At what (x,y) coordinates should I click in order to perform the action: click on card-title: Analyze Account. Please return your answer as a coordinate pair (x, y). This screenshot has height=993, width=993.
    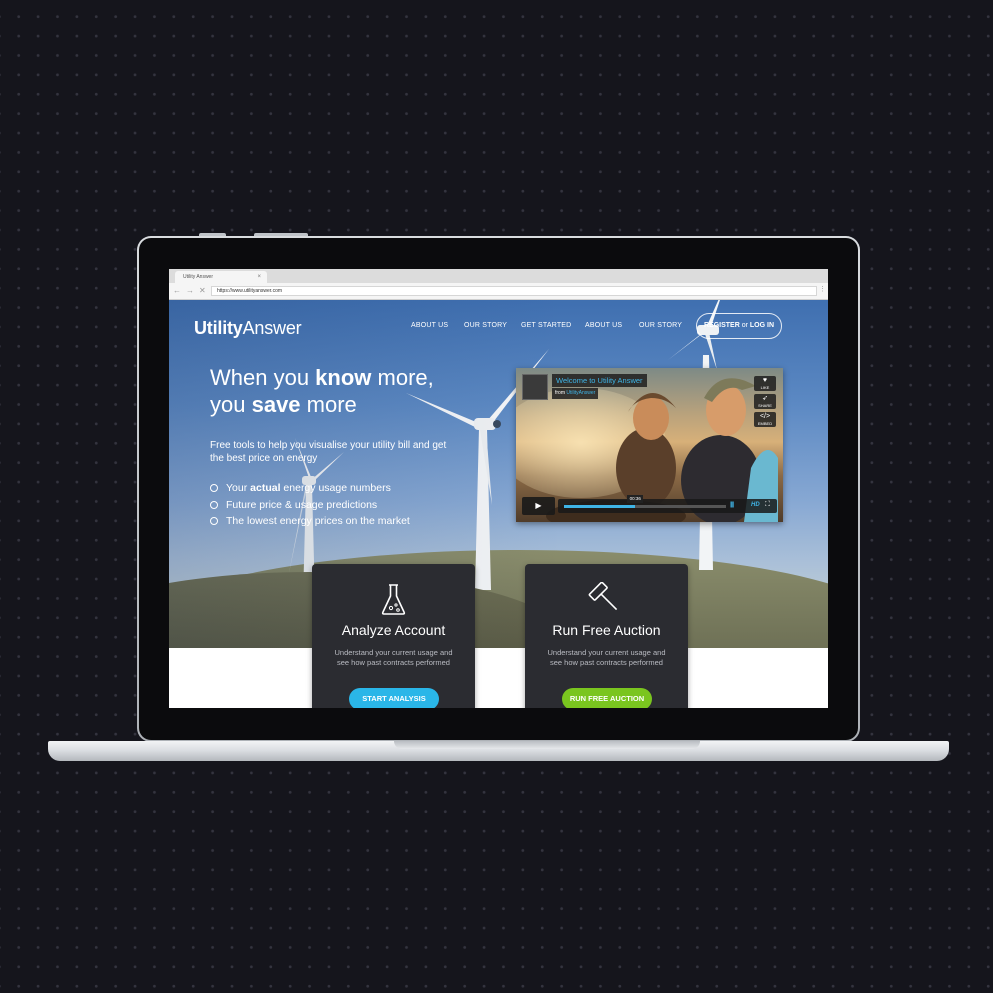
    Looking at the image, I should click on (393, 630).